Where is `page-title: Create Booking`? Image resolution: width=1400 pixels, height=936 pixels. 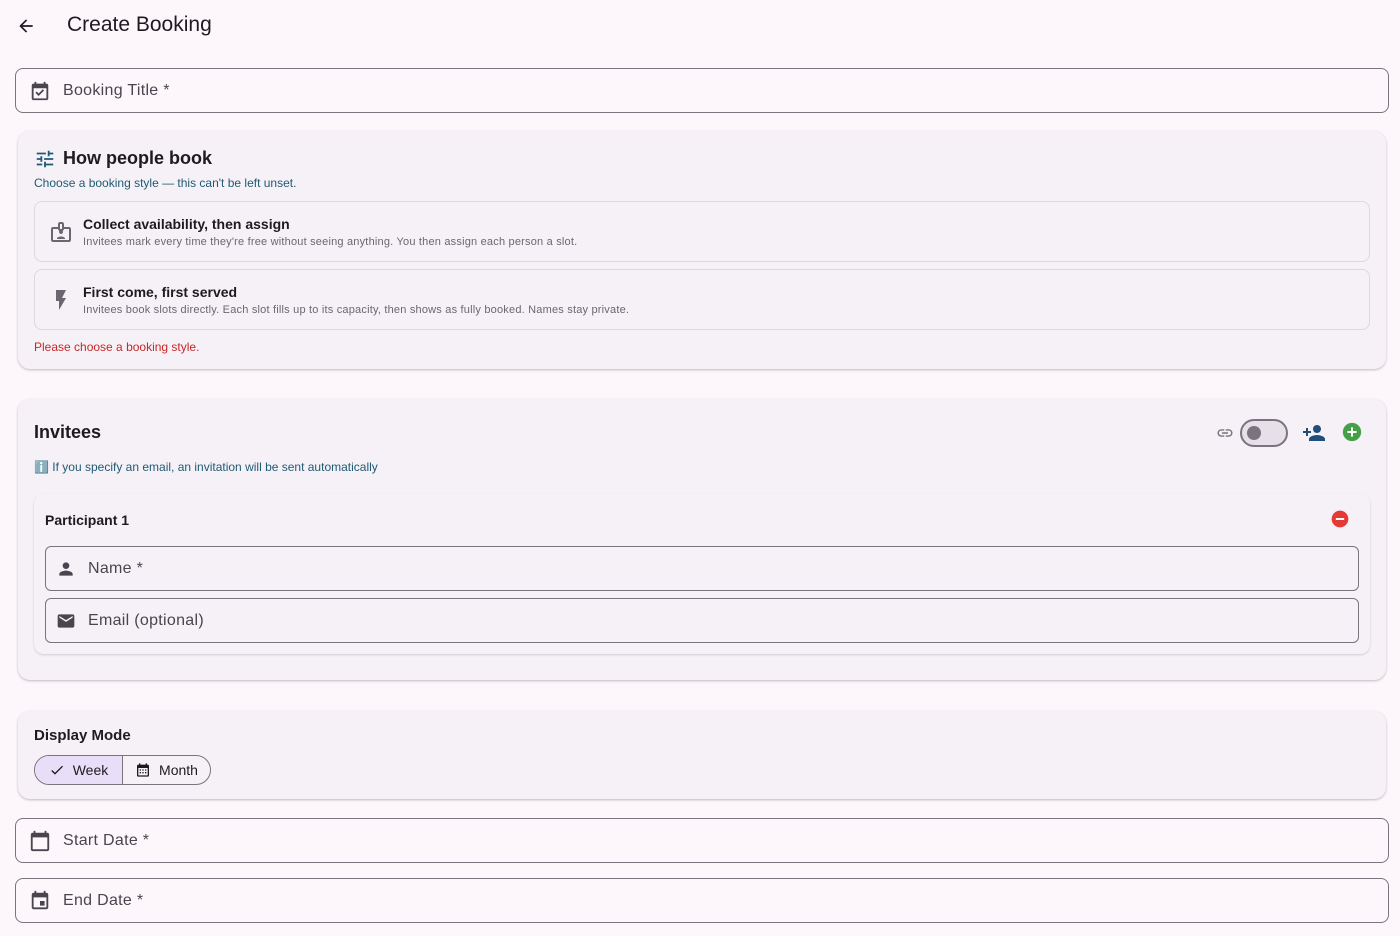
page-title: Create Booking is located at coordinates (139, 24).